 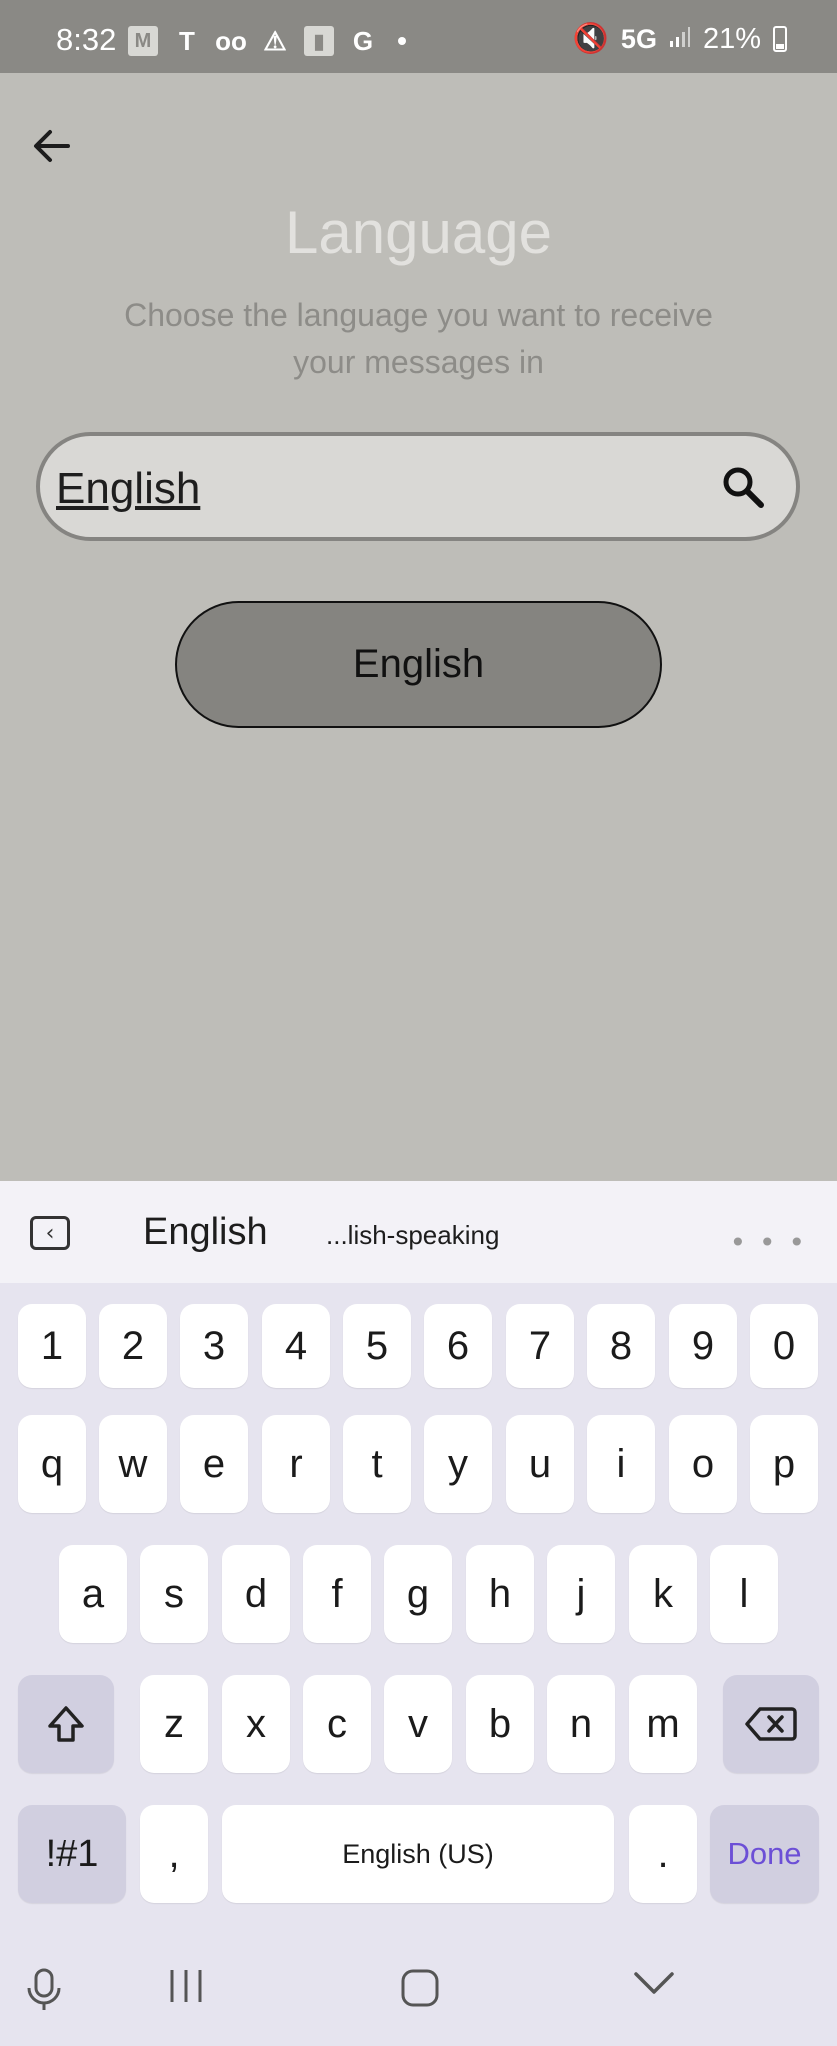 I want to click on key-y: y, so click(x=458, y=1464).